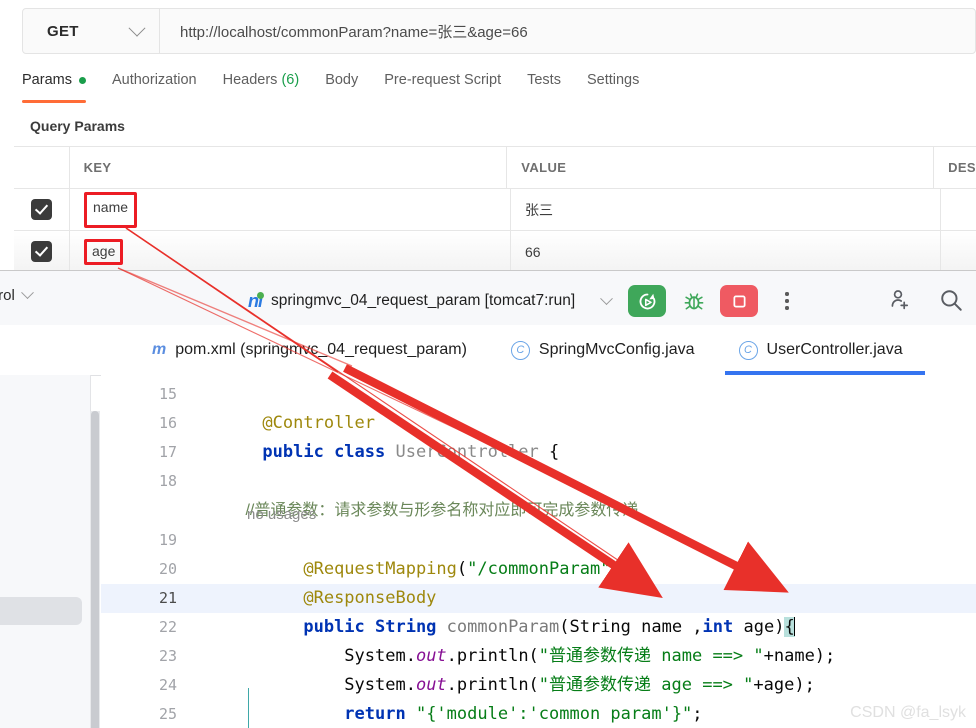 The image size is (976, 728). I want to click on project-tool-window, so click(45, 551).